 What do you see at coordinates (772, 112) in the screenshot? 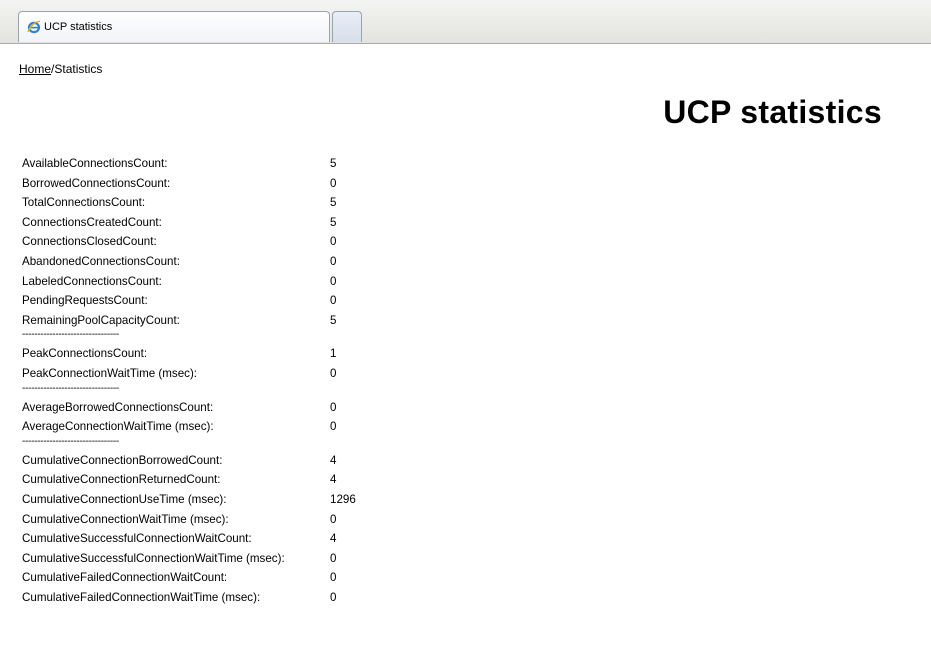
I see `page-title: UCP statistics` at bounding box center [772, 112].